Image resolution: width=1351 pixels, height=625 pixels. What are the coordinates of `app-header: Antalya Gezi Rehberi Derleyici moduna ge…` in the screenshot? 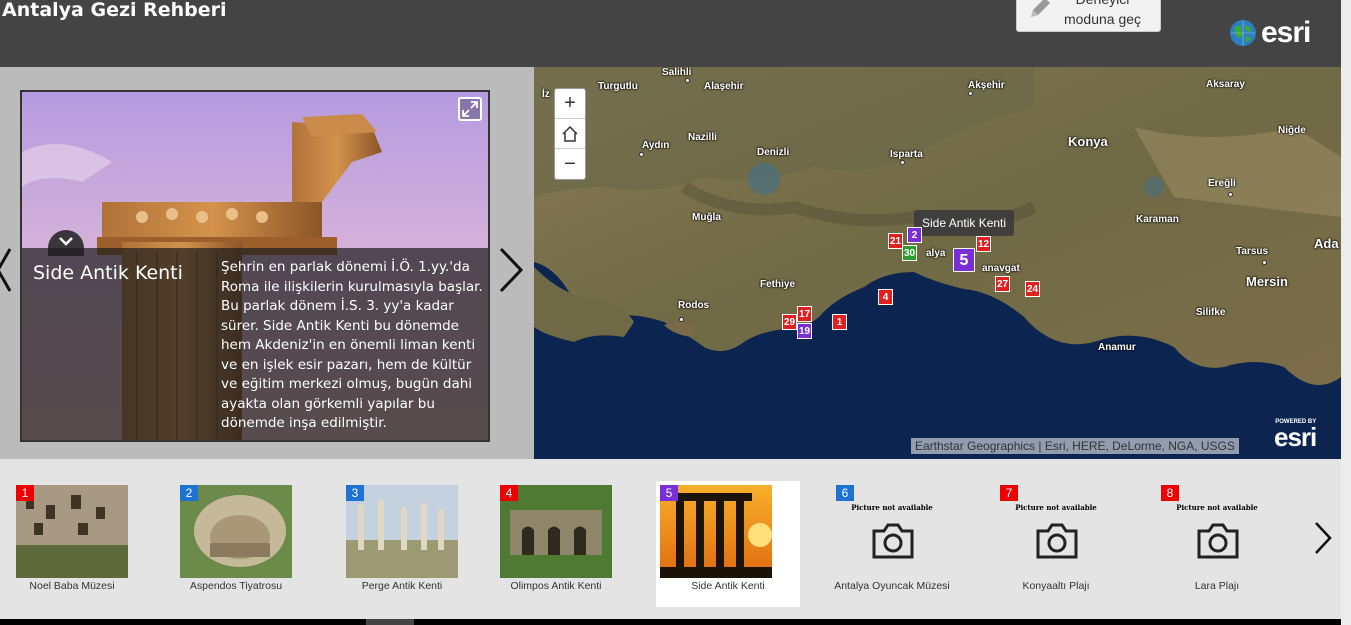 It's located at (670, 33).